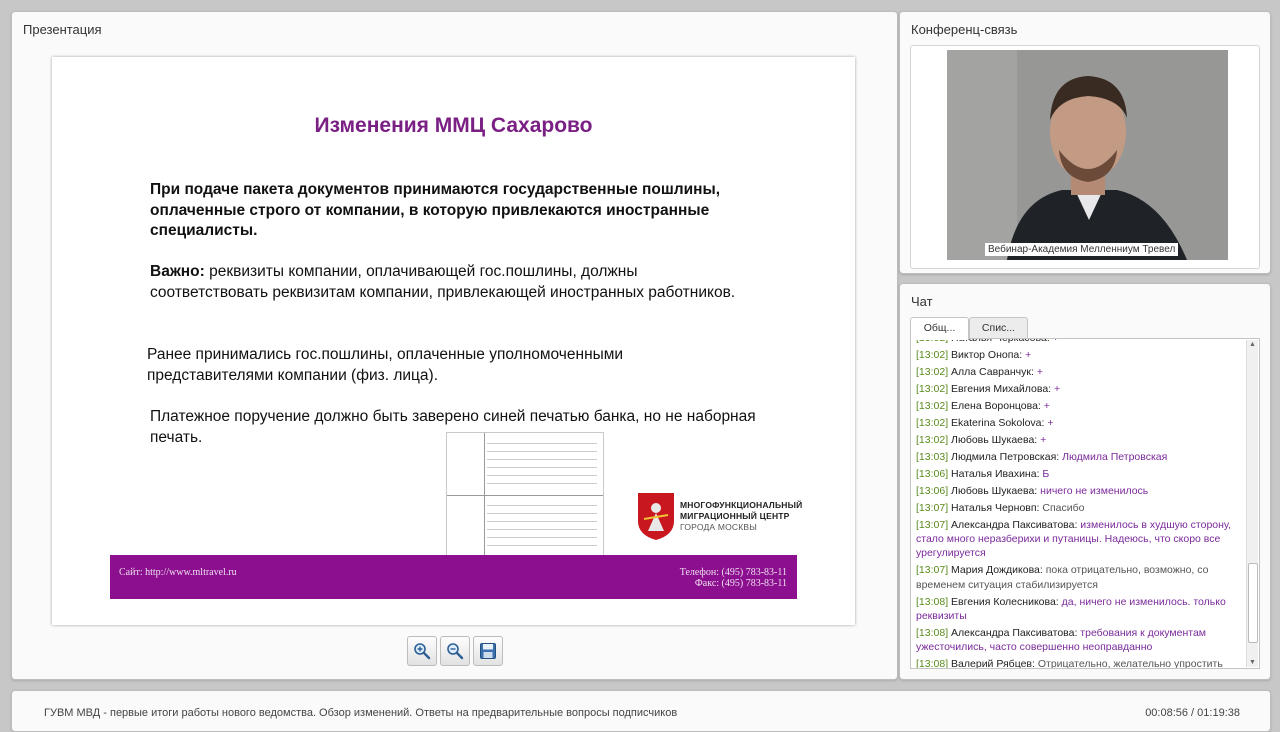  Describe the element at coordinates (1077, 423) in the screenshot. I see `chat-message: [13:02] Ekaterina Sokolova: +` at that location.